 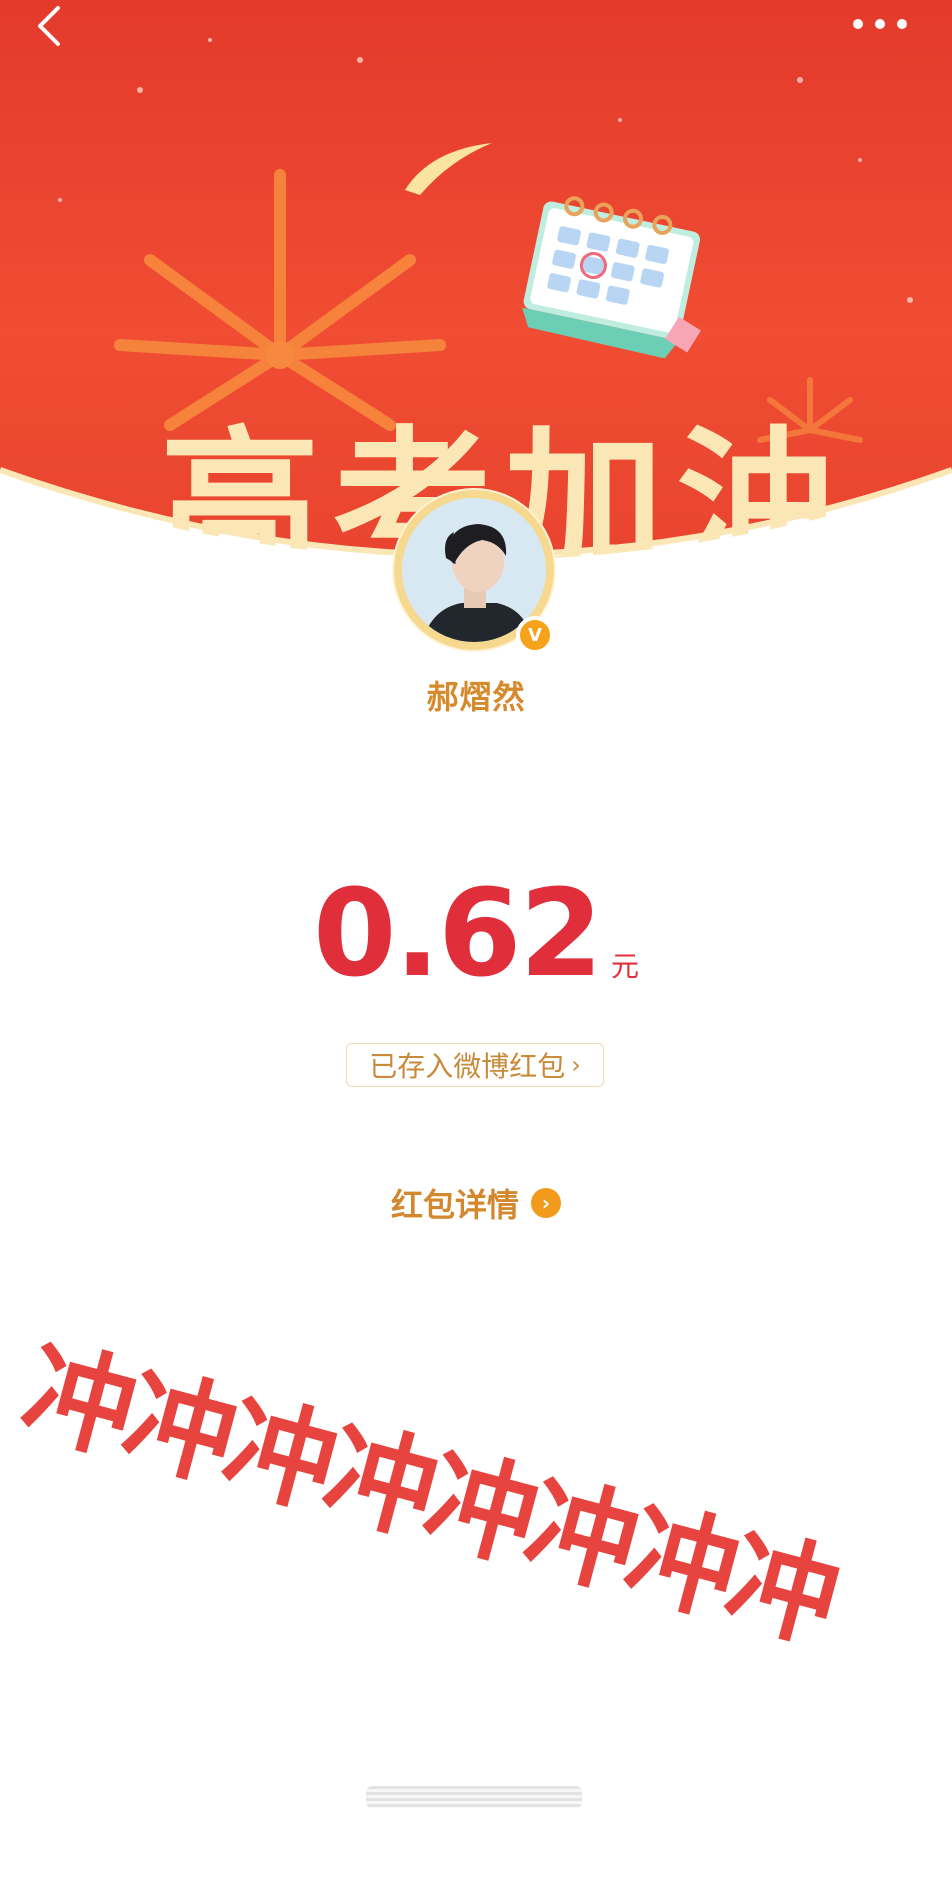 I want to click on more-dots-icon, so click(x=880, y=24).